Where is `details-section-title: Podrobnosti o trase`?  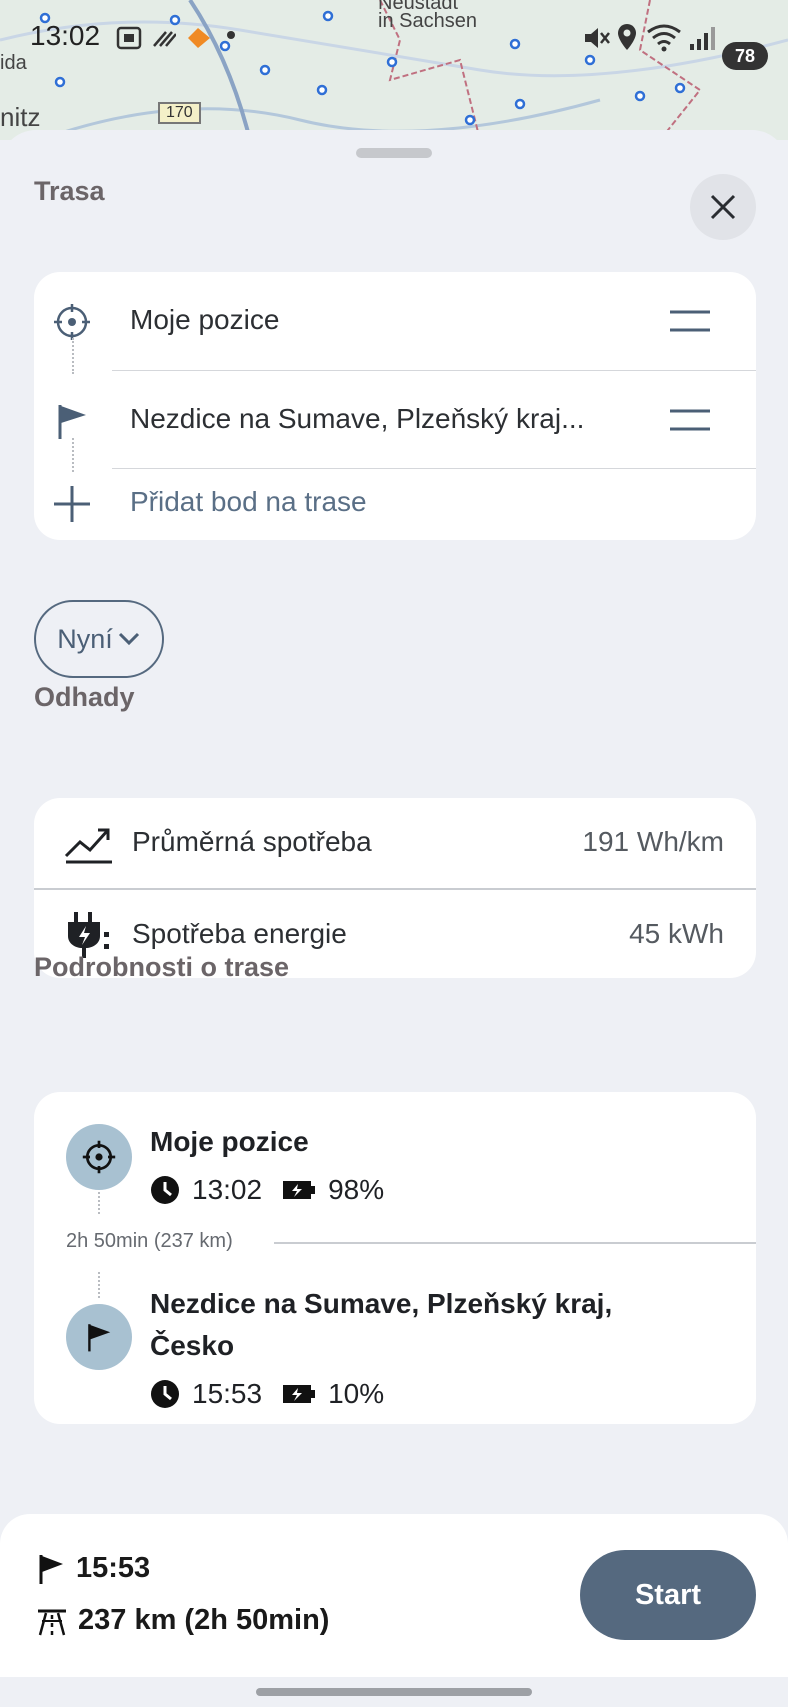
details-section-title: Podrobnosti o trase is located at coordinates (162, 967).